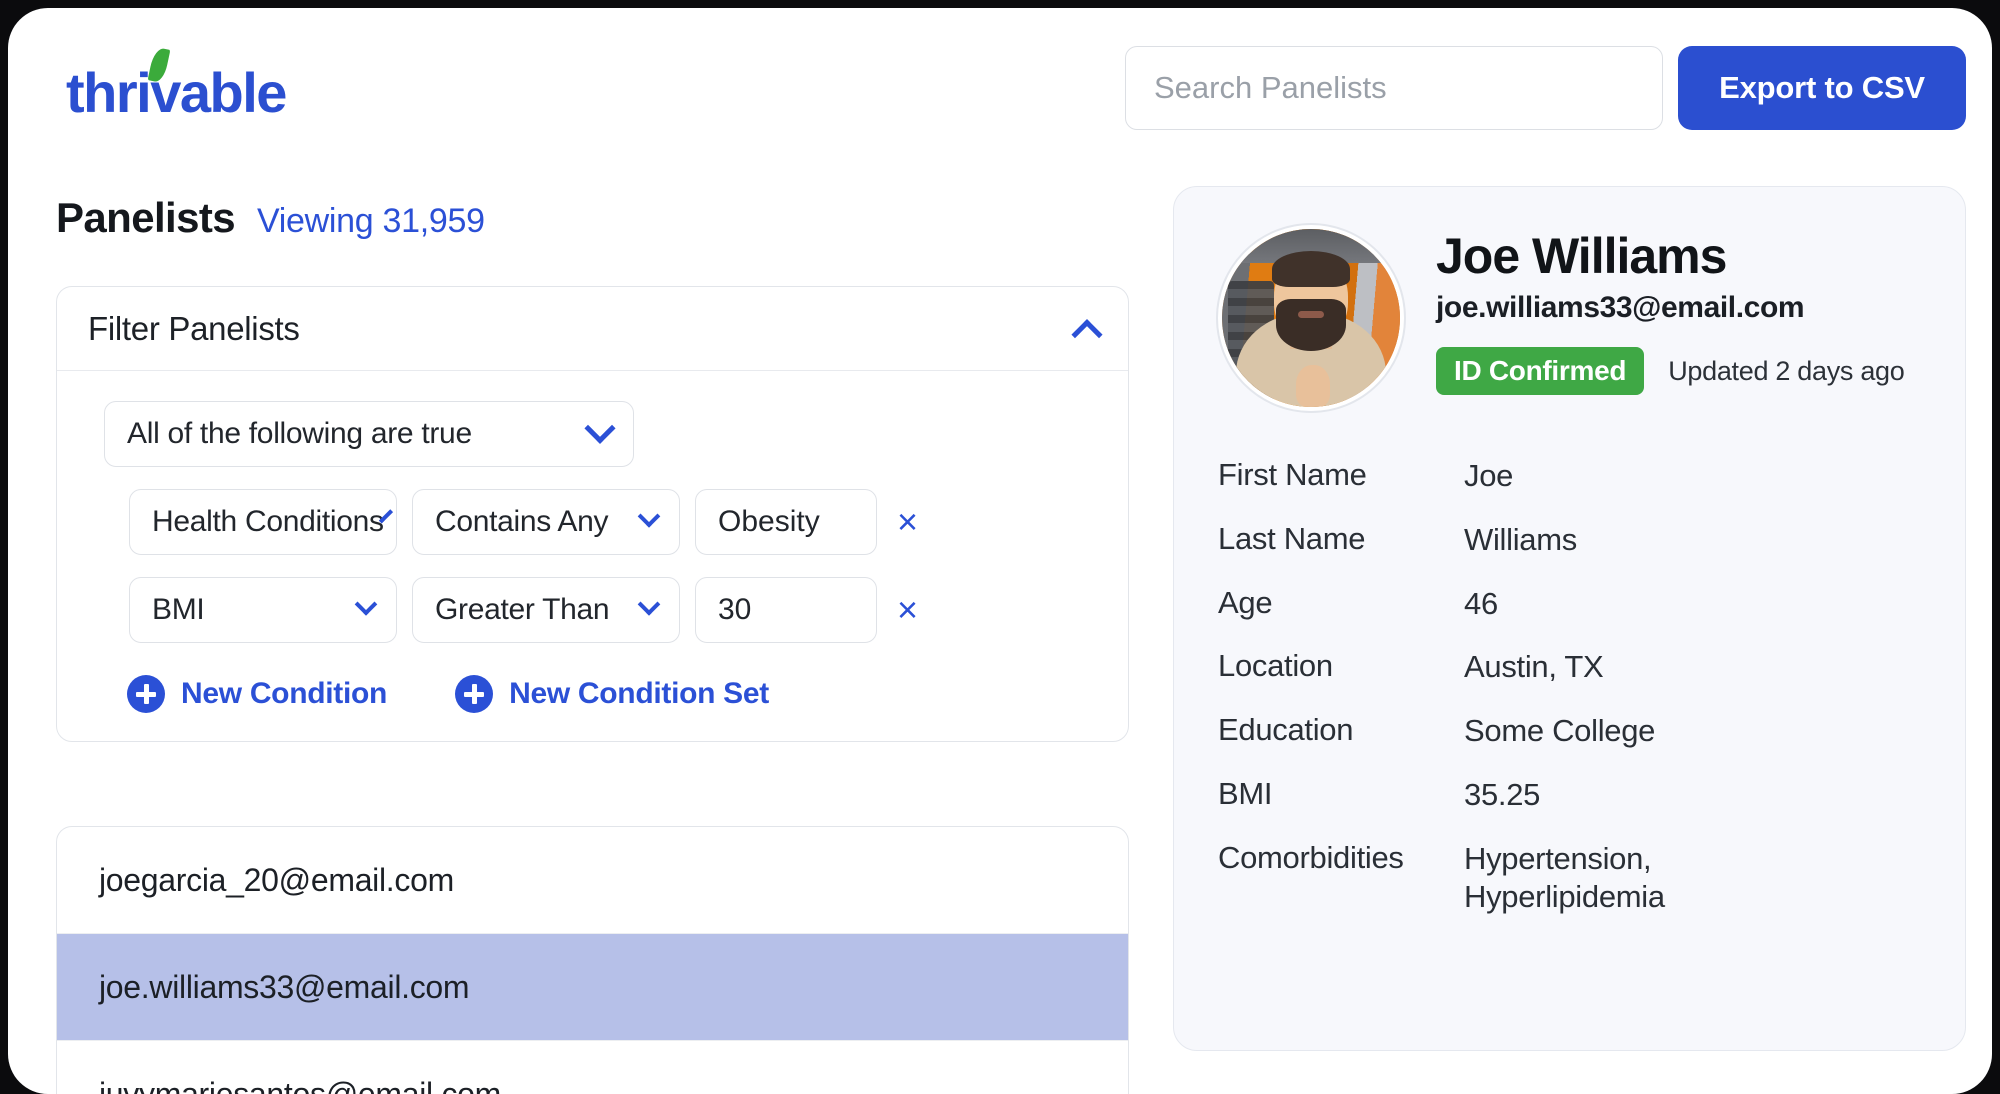  What do you see at coordinates (164, 83) in the screenshot?
I see `logo-v-with-leaf: v` at bounding box center [164, 83].